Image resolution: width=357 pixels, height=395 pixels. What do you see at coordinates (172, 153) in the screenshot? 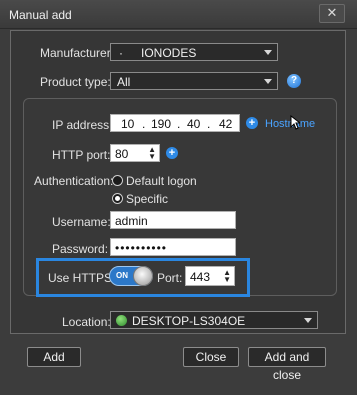
I see `add-port-icon: +` at bounding box center [172, 153].